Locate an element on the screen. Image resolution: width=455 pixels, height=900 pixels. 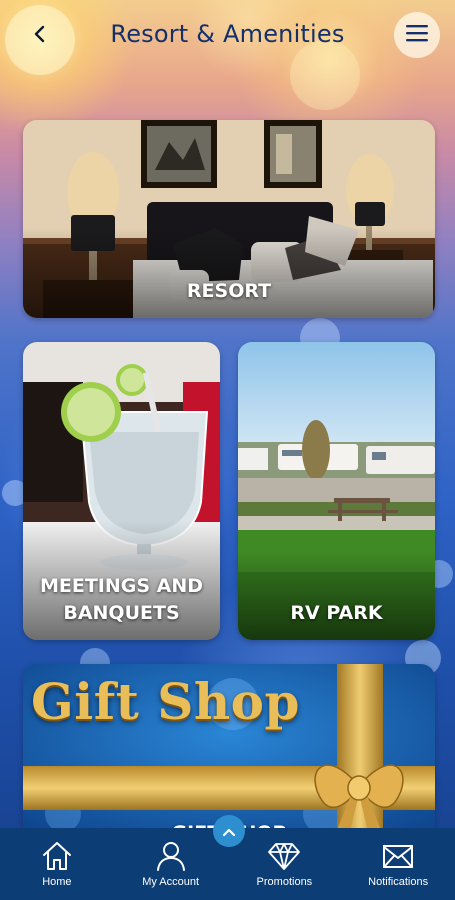
resort-label: RESORT is located at coordinates (229, 291).